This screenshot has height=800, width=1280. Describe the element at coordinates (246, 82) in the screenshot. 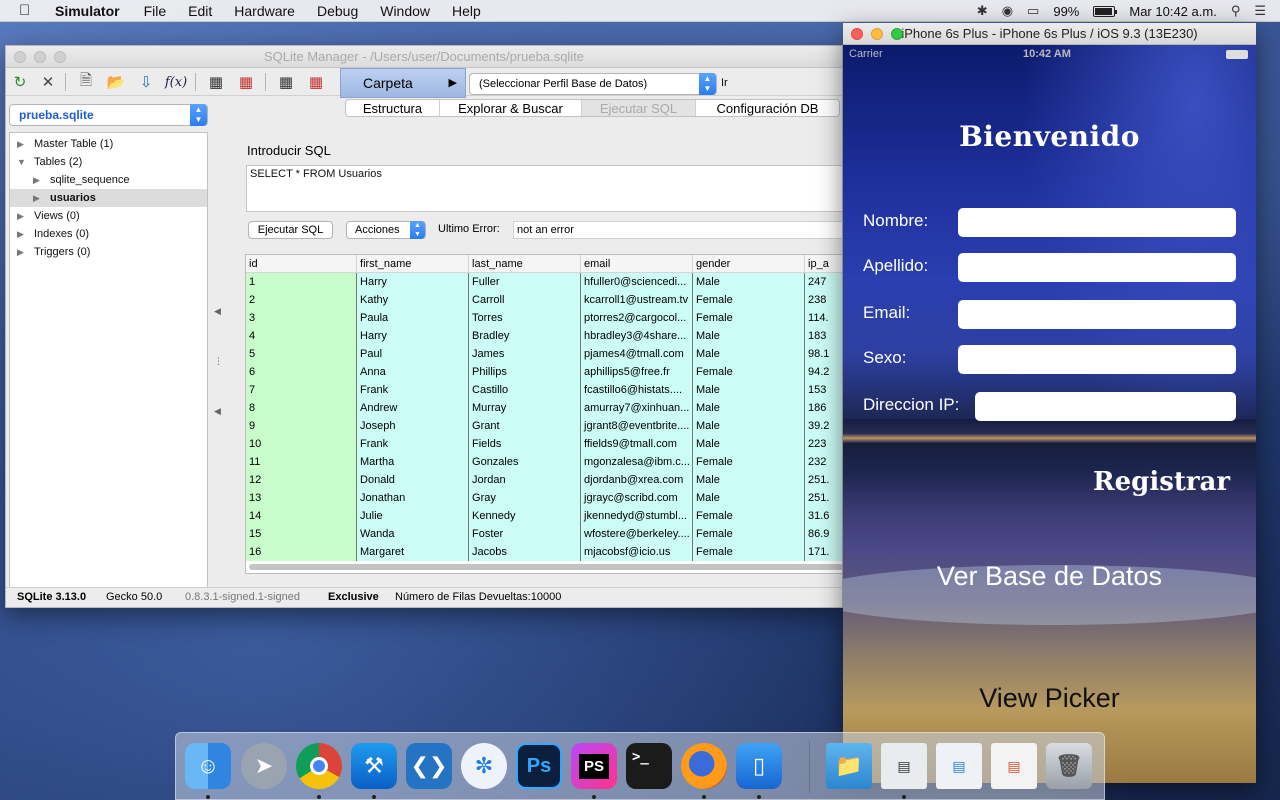

I see `drop-table-icon: ▦` at that location.